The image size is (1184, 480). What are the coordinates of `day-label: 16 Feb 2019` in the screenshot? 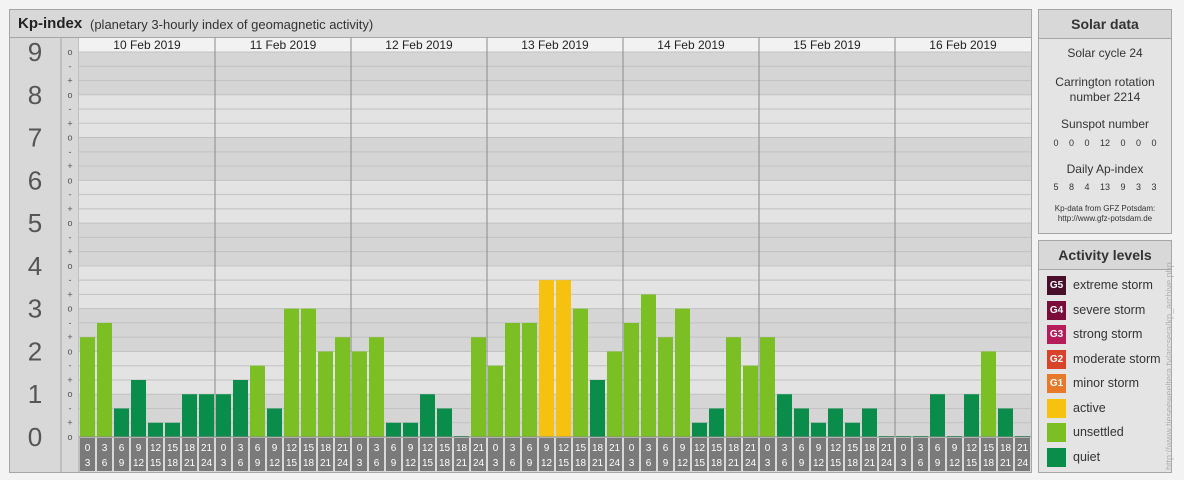 It's located at (963, 45).